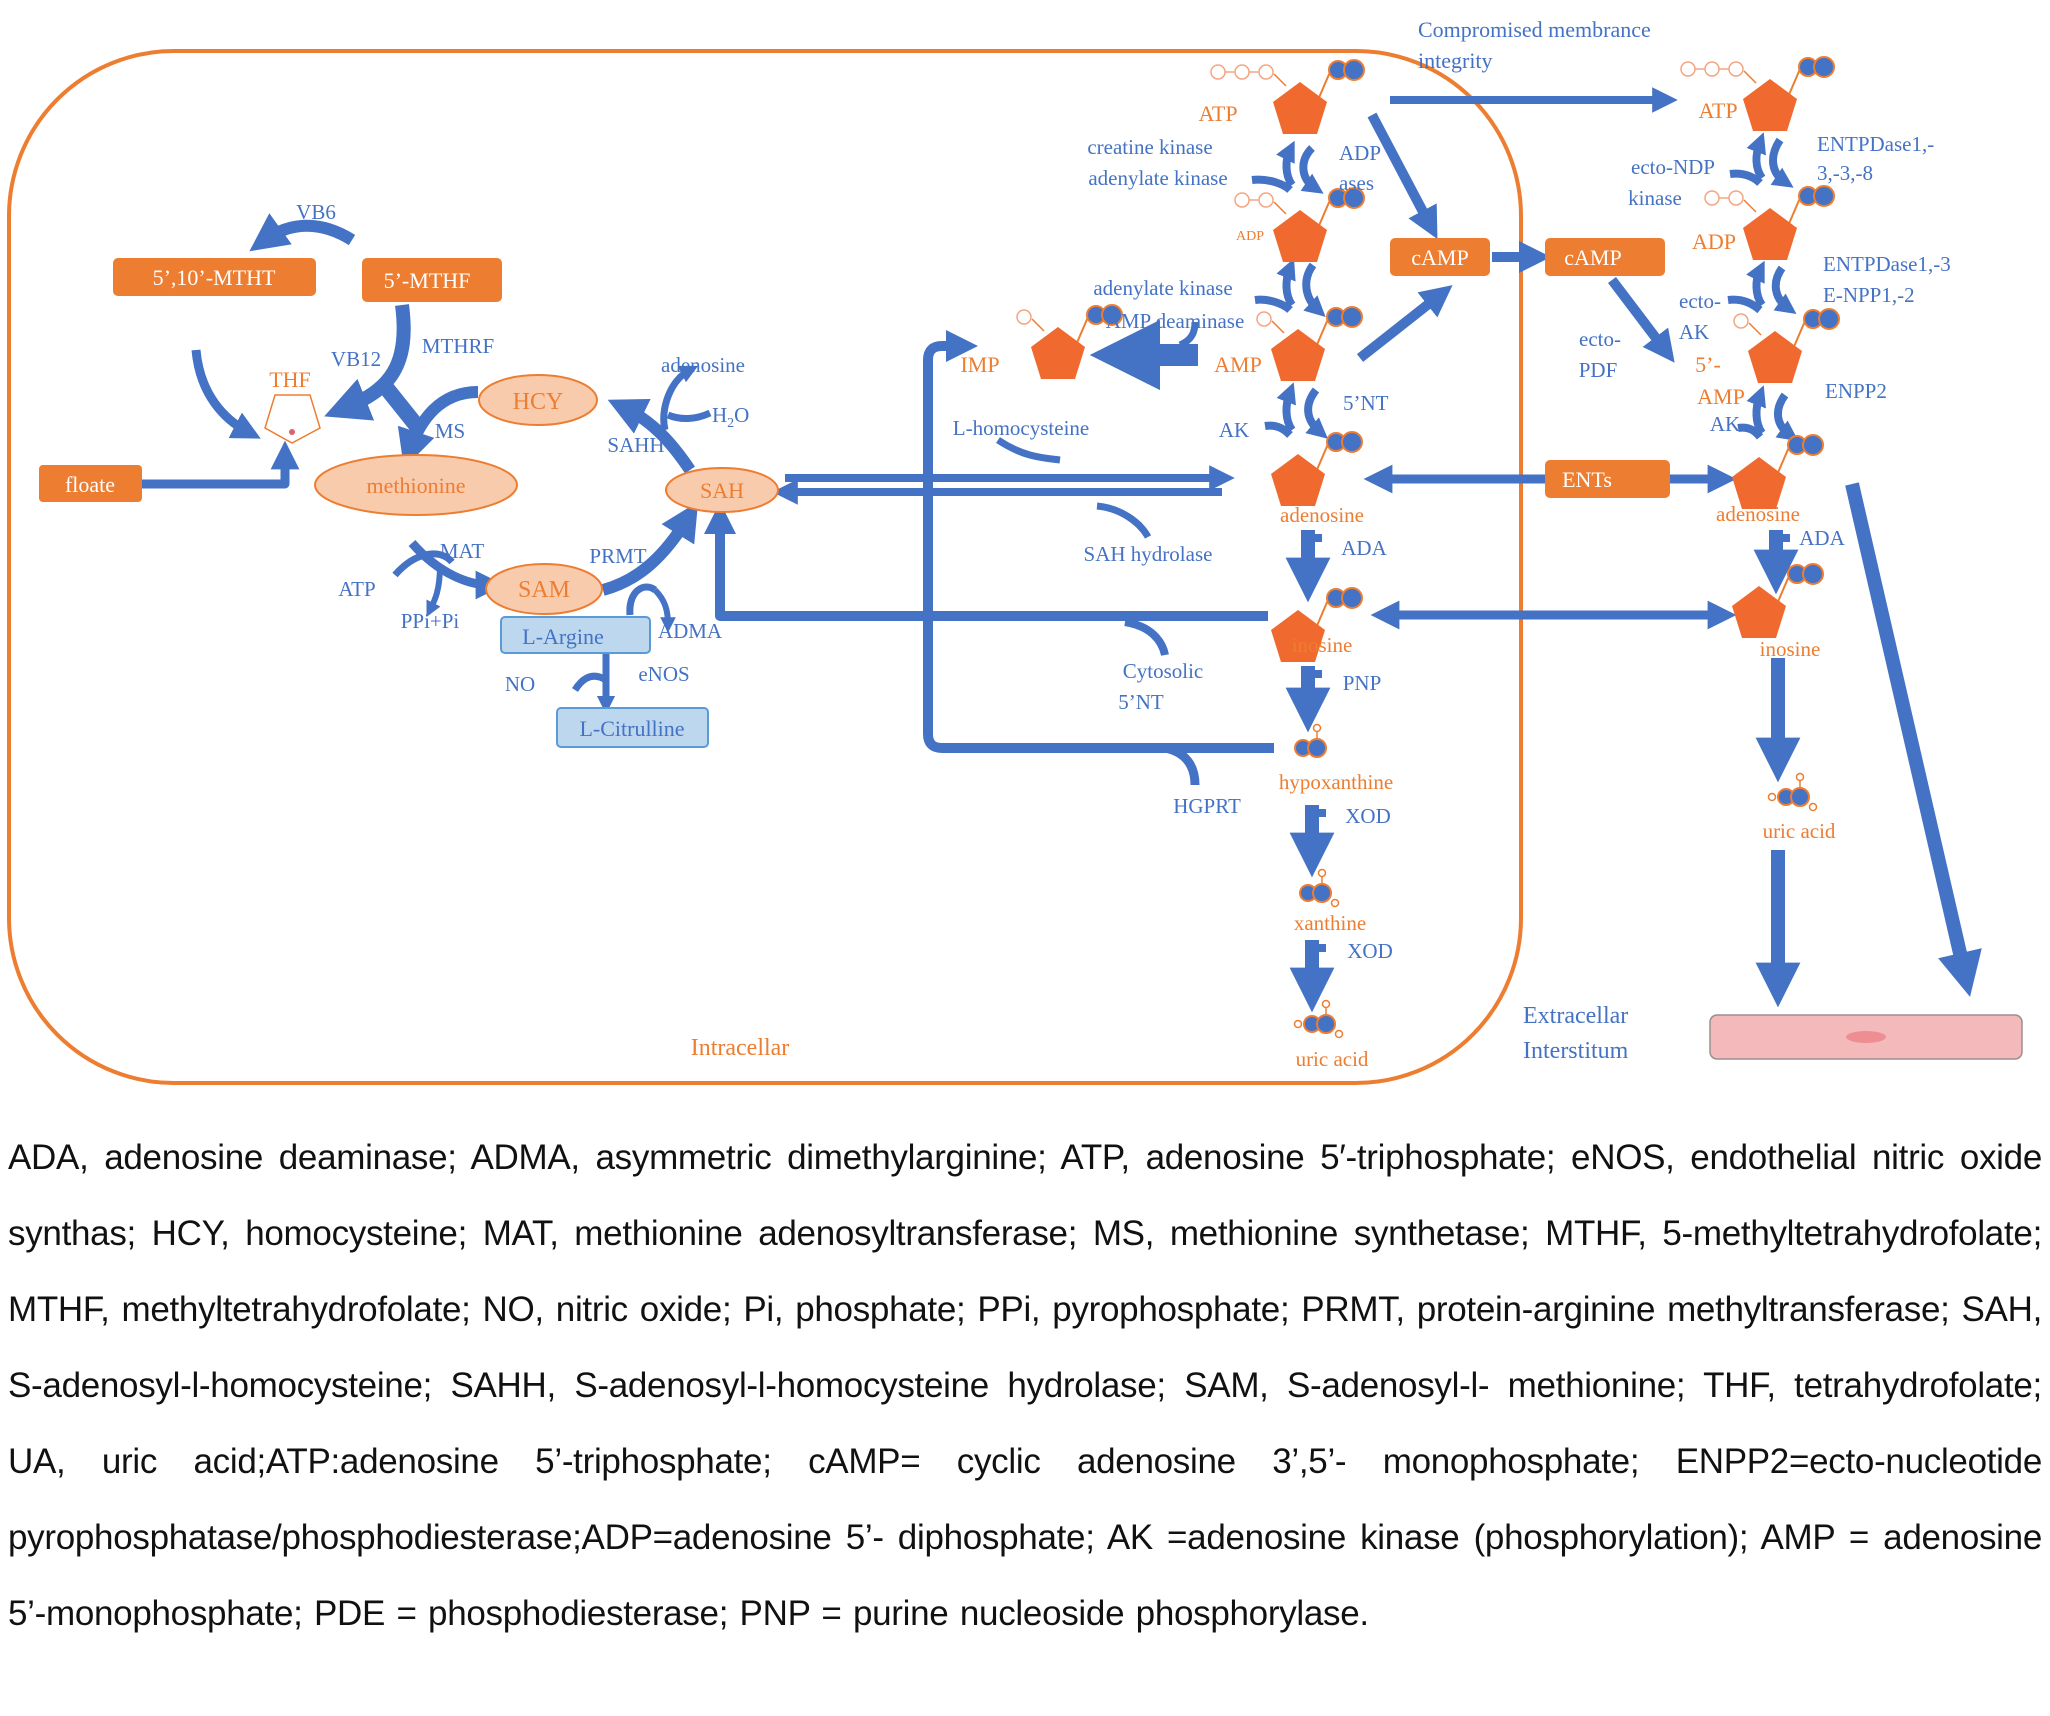 This screenshot has width=2050, height=1716. Describe the element at coordinates (1322, 645) in the screenshot. I see `label-inosine-in: inosine` at that location.